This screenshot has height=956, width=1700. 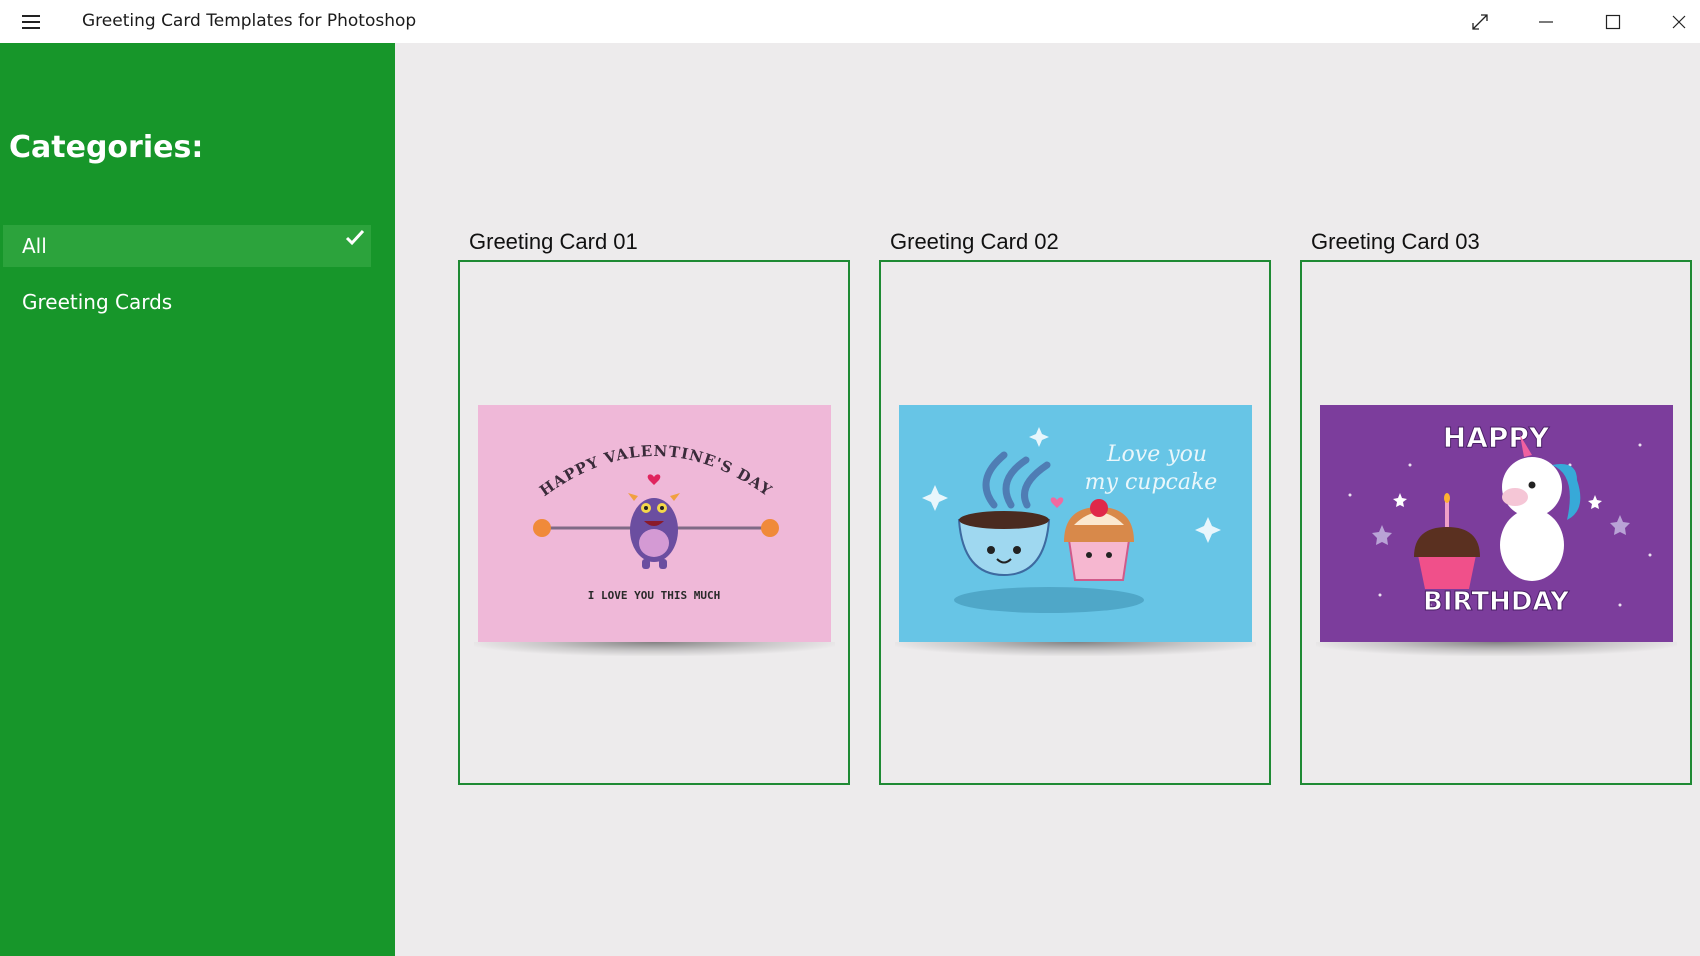 What do you see at coordinates (850, 21) in the screenshot?
I see `title-bar: Greeting Card Templates for Photoshop` at bounding box center [850, 21].